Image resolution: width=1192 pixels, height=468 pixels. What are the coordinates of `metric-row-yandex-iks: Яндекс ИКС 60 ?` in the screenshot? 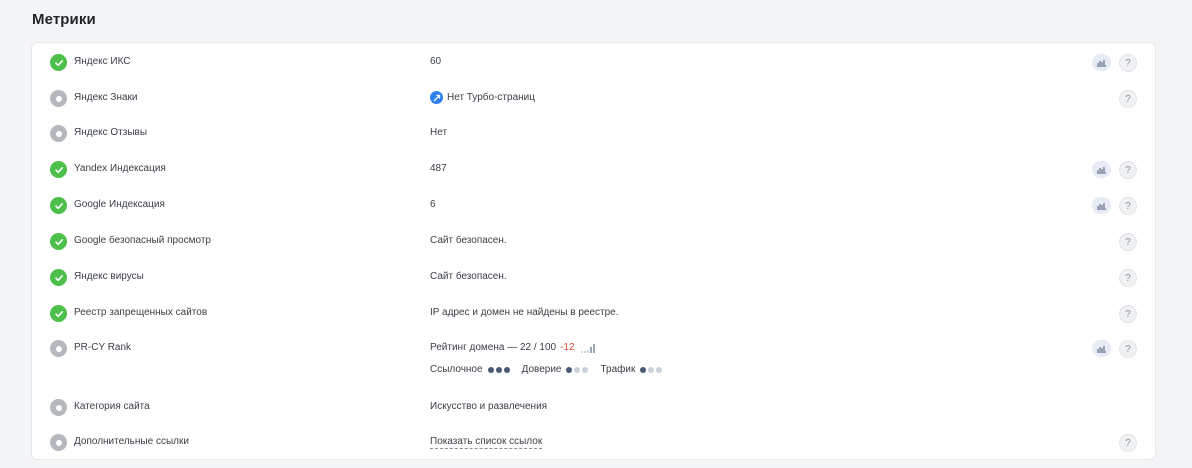 It's located at (593, 62).